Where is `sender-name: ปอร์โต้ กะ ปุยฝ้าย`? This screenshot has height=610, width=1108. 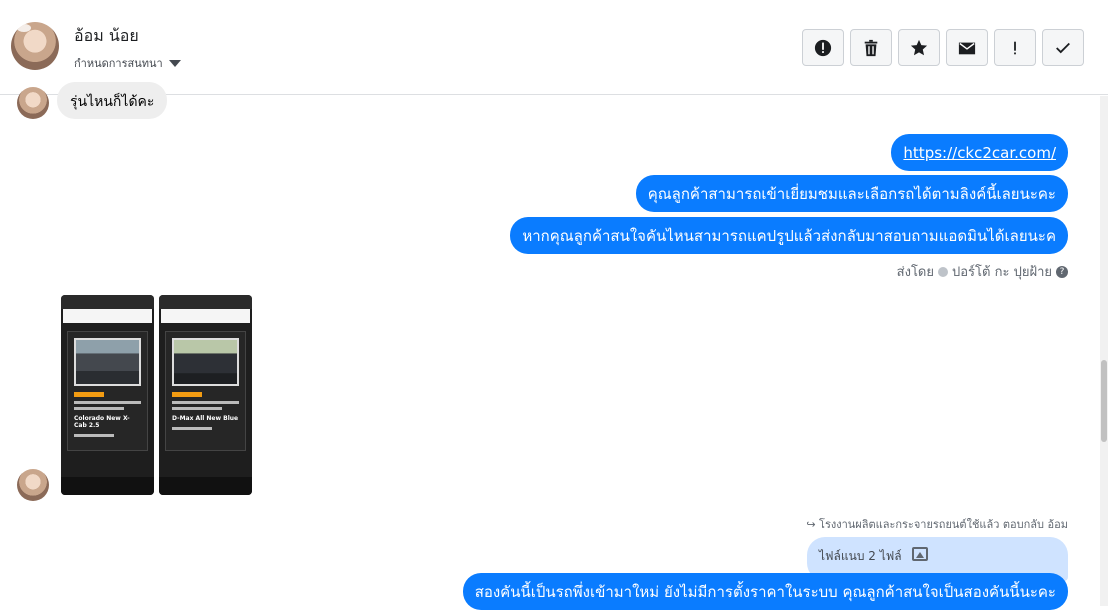 sender-name: ปอร์โต้ กะ ปุยฝ้าย is located at coordinates (1002, 271).